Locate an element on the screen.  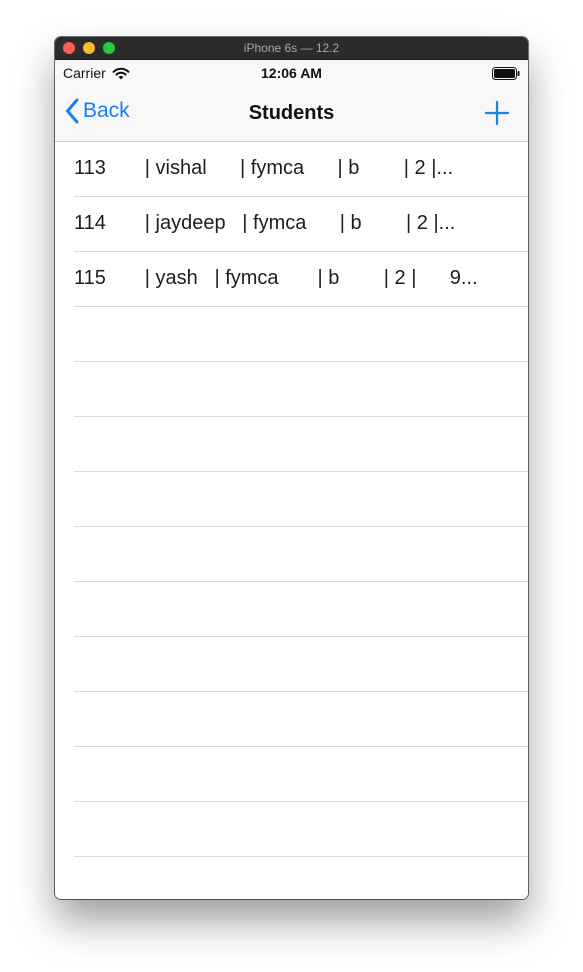
navigation-bar: Back Students is located at coordinates (291, 114).